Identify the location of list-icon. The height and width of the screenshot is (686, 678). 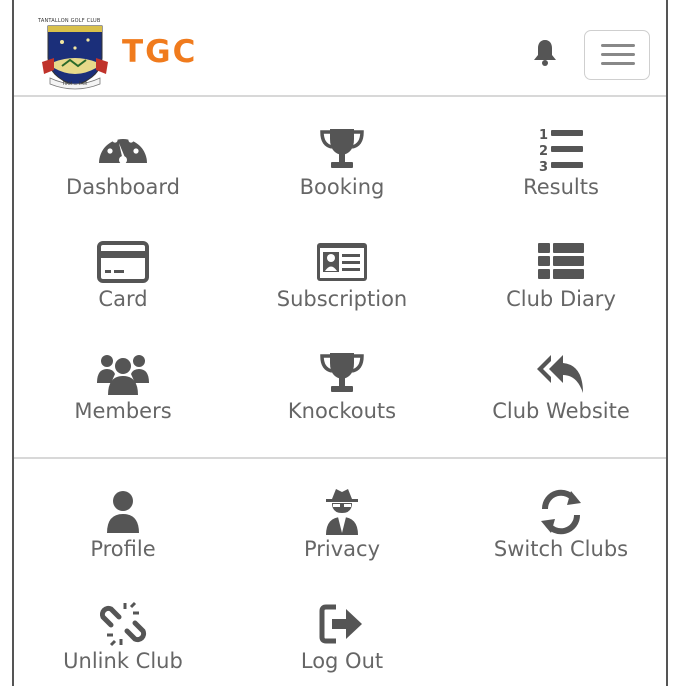
(561, 261).